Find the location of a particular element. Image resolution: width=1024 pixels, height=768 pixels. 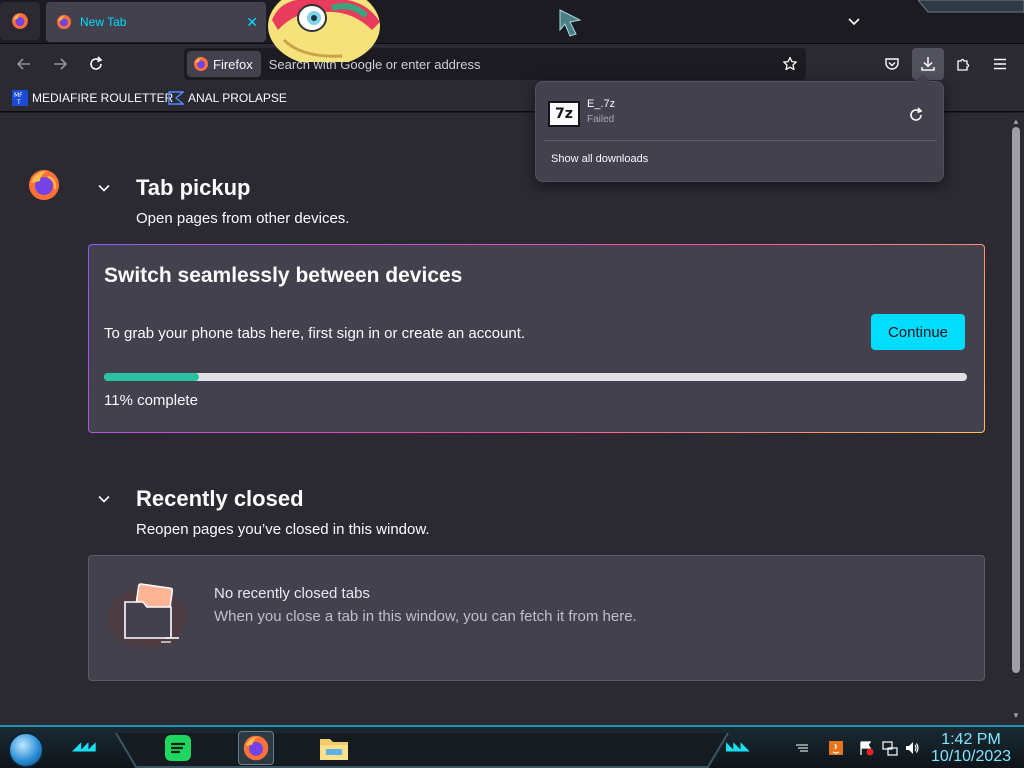

empty-folder-illustration is located at coordinates (147, 615).